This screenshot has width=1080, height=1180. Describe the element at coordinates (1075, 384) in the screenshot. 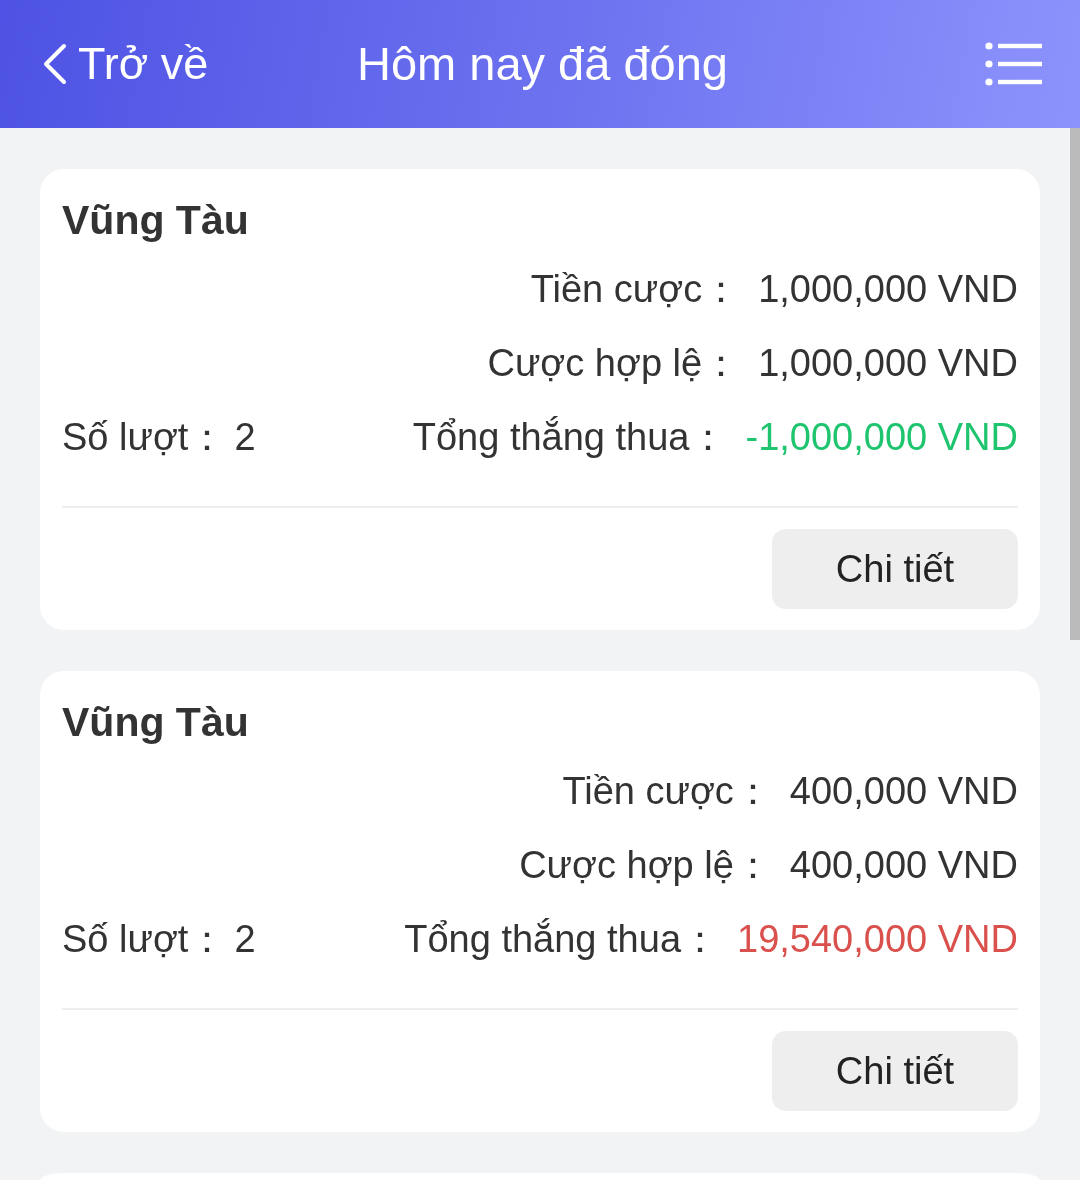

I see `scrollbar-thumb` at that location.